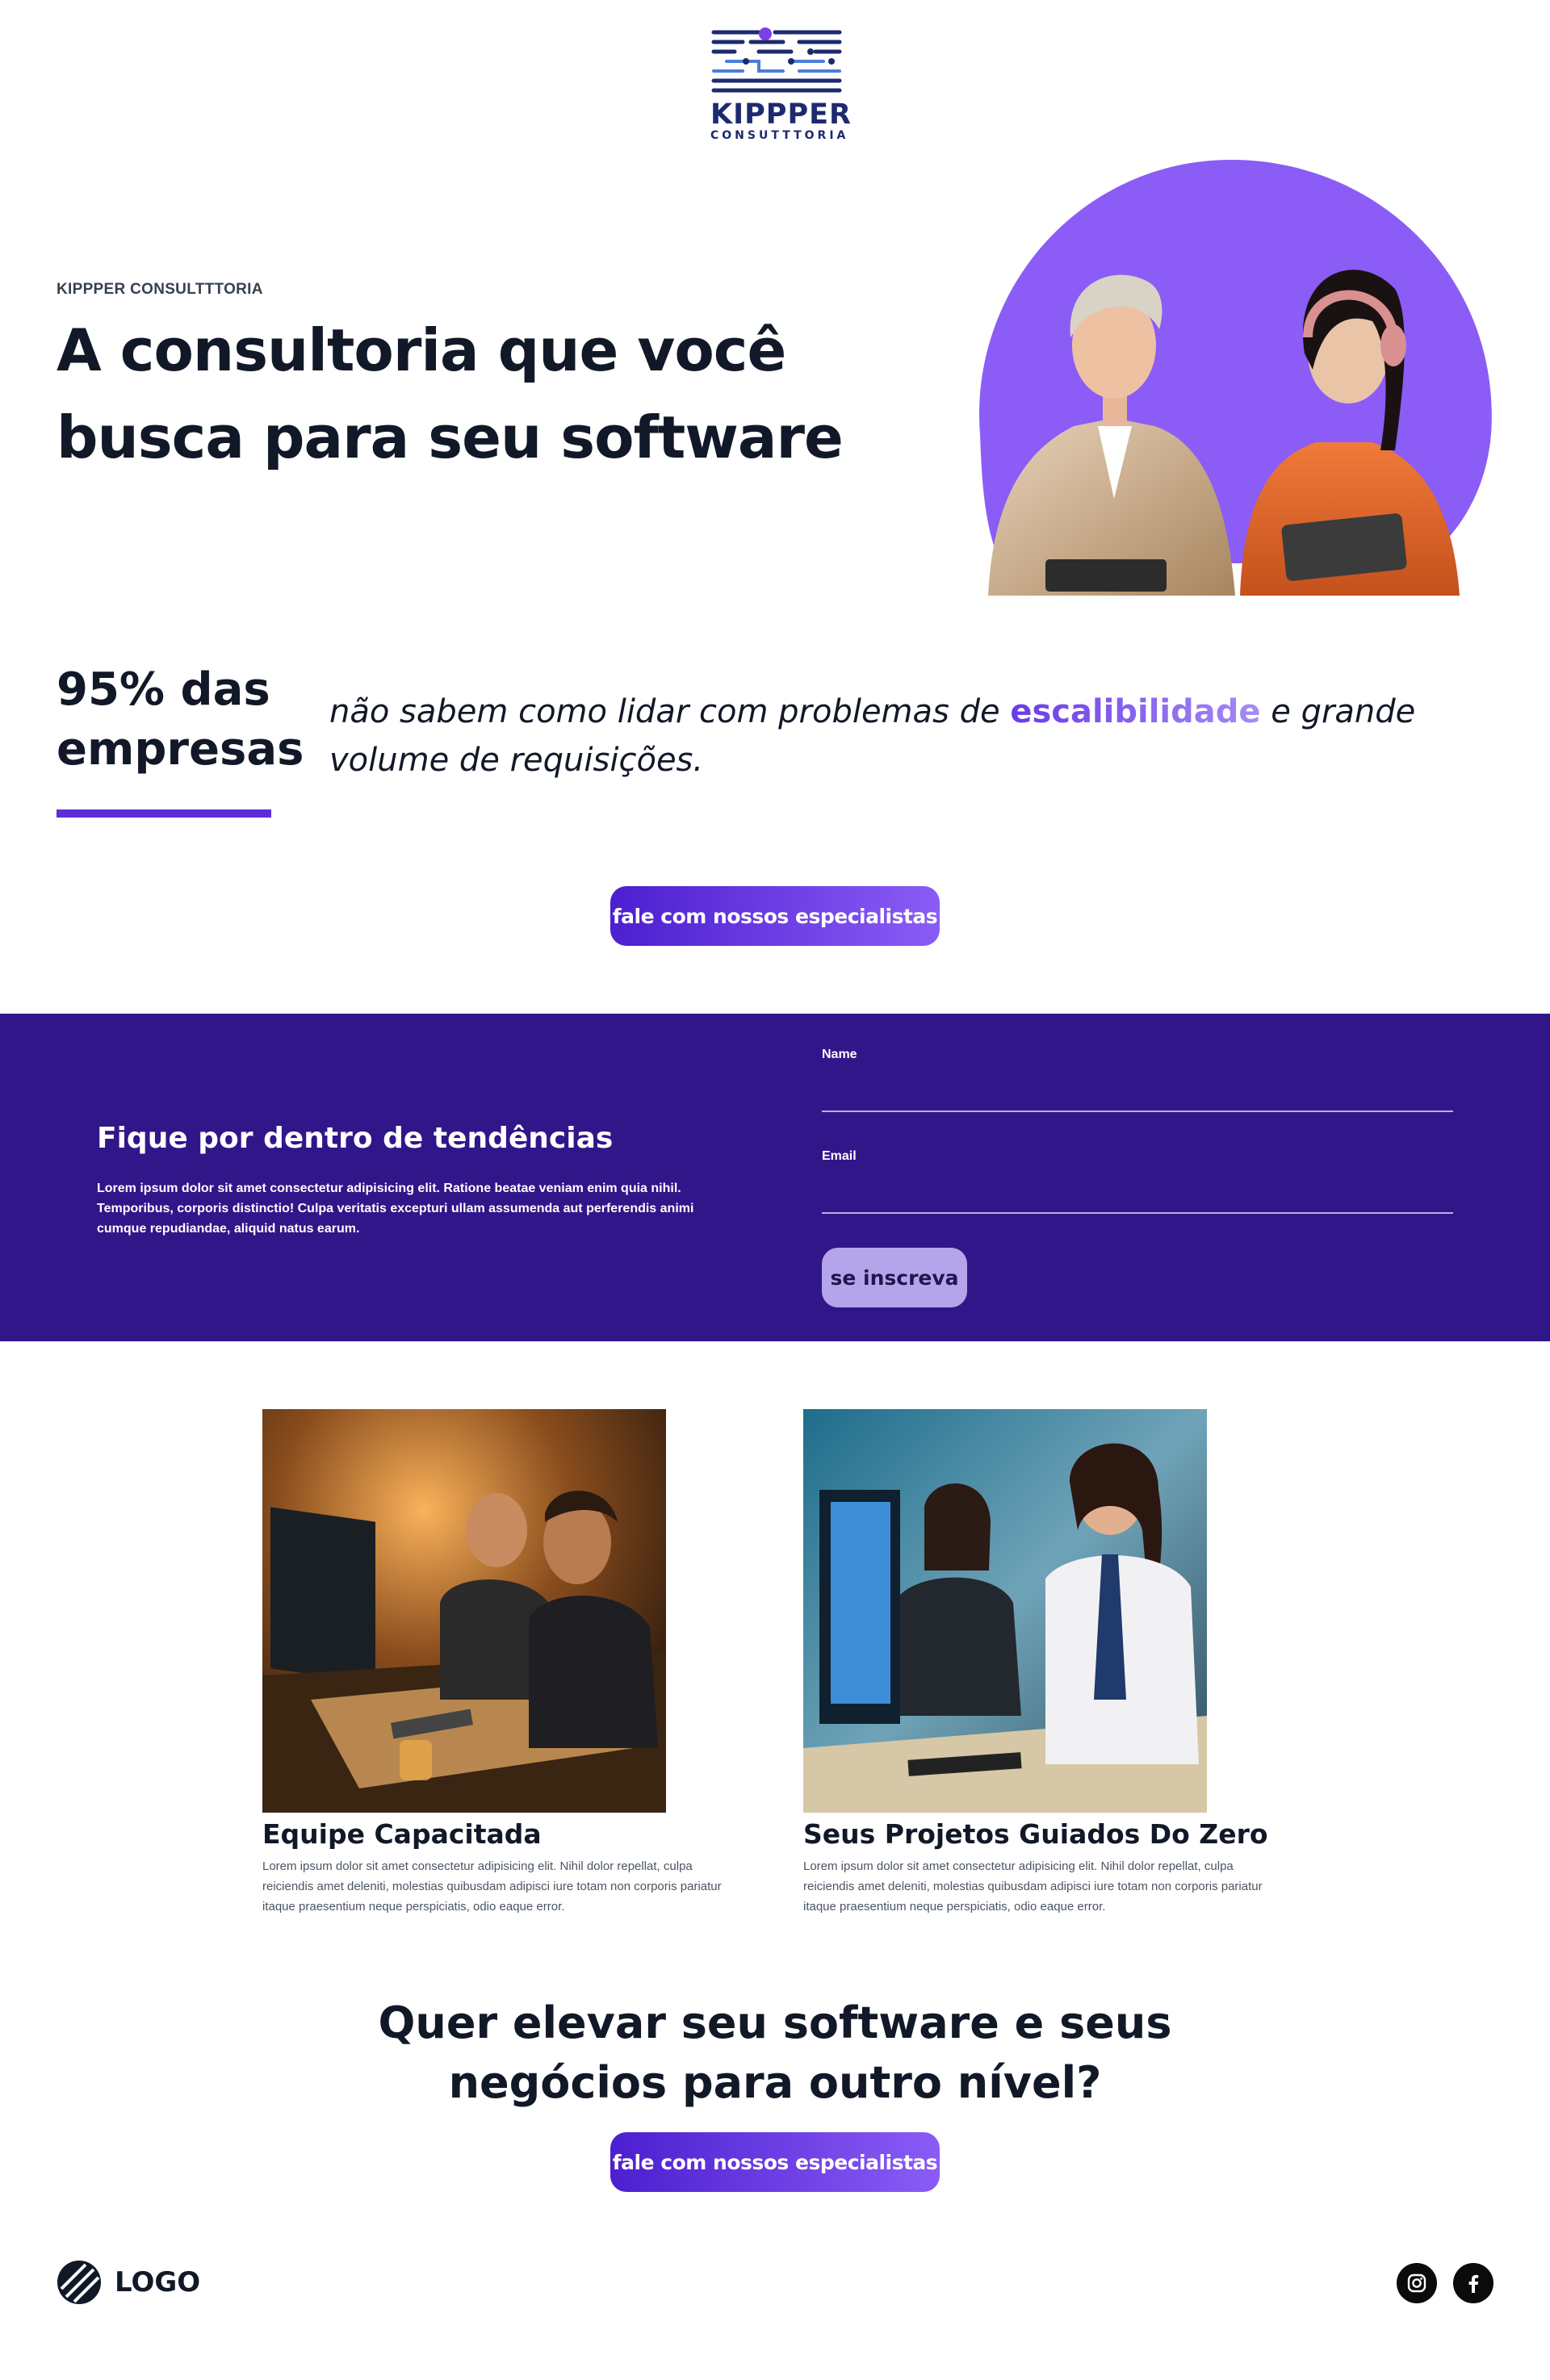 This screenshot has height=2380, width=1550. Describe the element at coordinates (1137, 1096) in the screenshot. I see `name-field` at that location.